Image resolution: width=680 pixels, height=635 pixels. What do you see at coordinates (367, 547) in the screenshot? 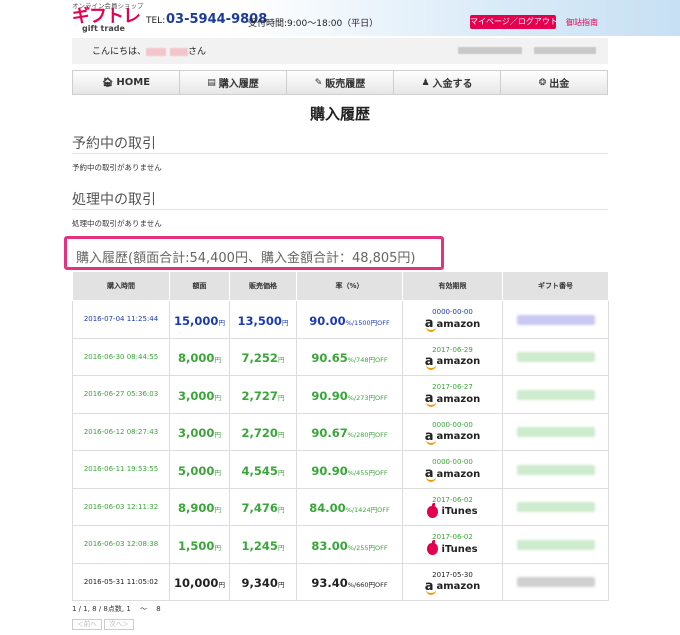
I see `rate-discount: %/255円OFF` at bounding box center [367, 547].